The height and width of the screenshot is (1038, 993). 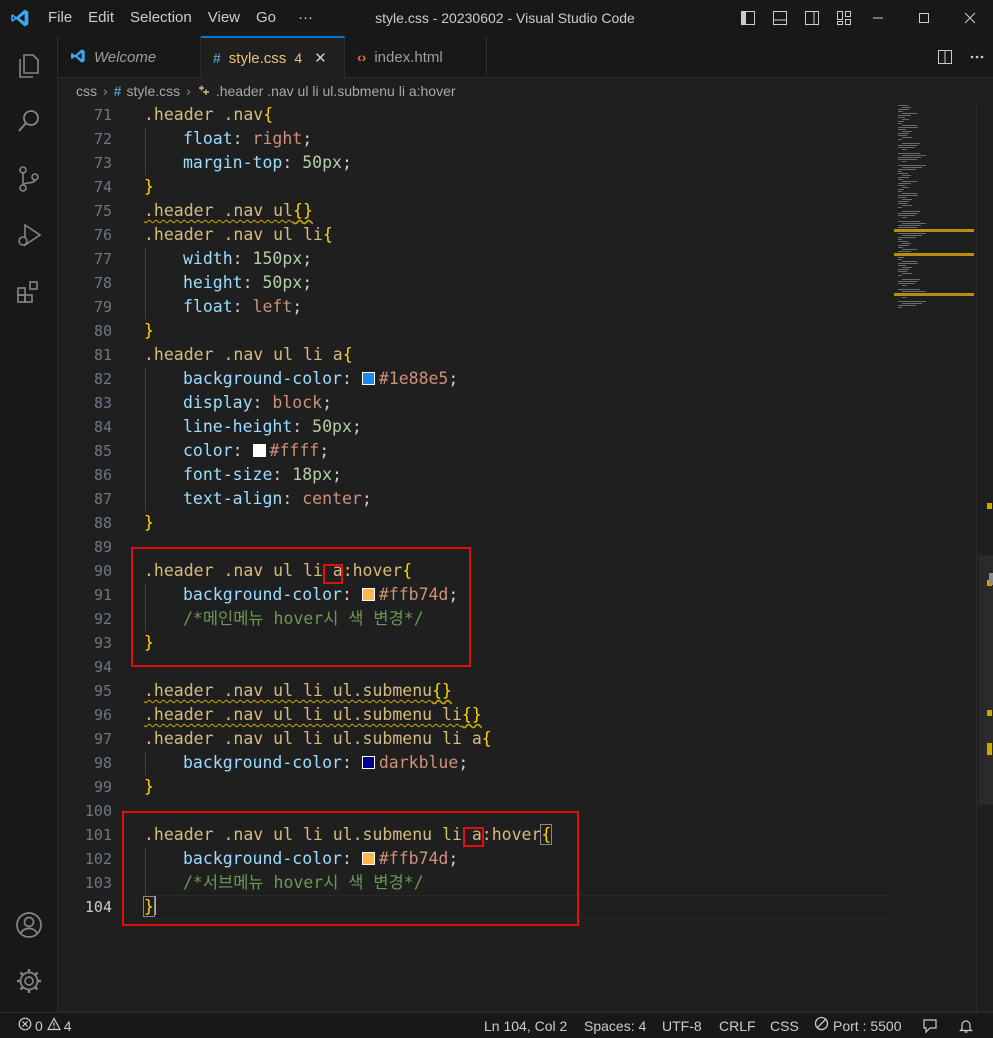 I want to click on code-line: text-align: center;, so click(x=277, y=498).